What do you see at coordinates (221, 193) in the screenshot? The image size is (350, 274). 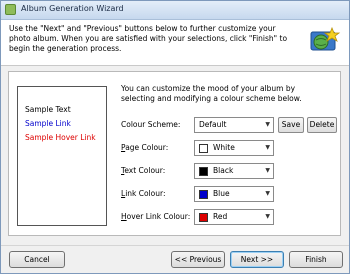 I see `link-colour-value: Blue` at bounding box center [221, 193].